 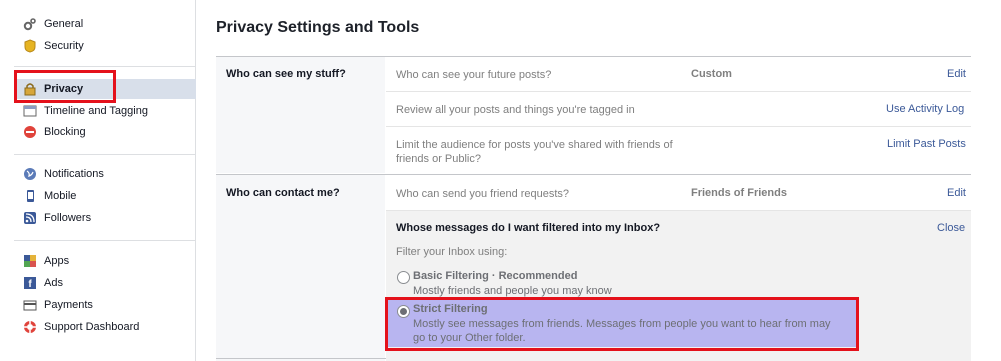 What do you see at coordinates (956, 74) in the screenshot?
I see `edit-future-posts-link: Edit` at bounding box center [956, 74].